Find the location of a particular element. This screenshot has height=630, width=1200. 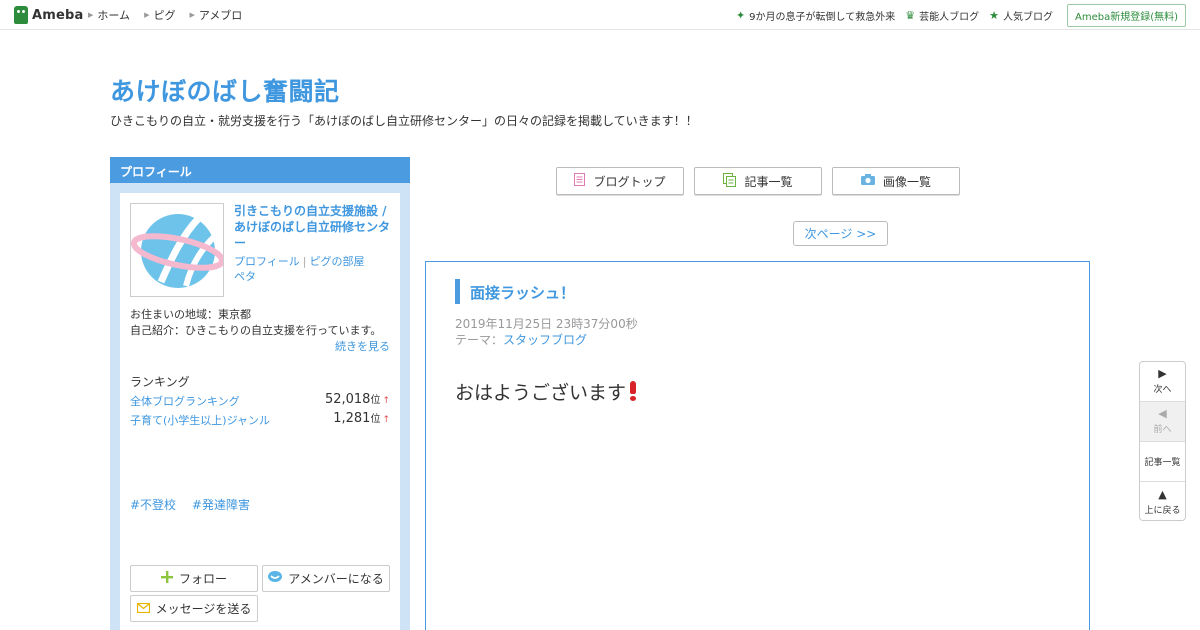

float-article-list-button: 記事一覧 is located at coordinates (1162, 462).